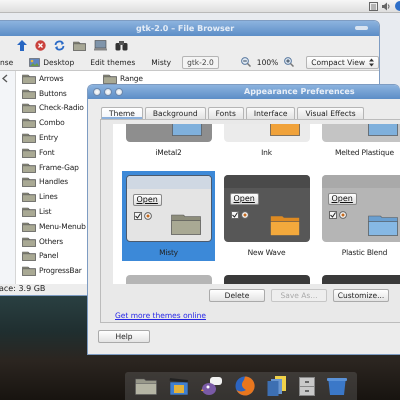 This screenshot has height=400, width=400. I want to click on bird-speech-icon, so click(212, 386).